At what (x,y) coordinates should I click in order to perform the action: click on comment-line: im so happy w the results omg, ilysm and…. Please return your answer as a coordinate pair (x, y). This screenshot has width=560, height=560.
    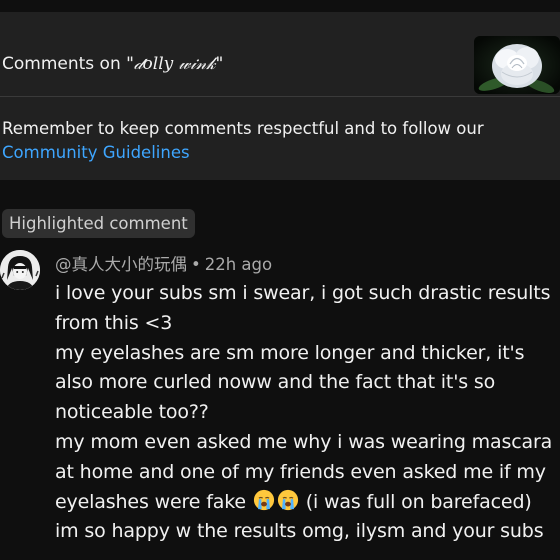
    Looking at the image, I should click on (299, 531).